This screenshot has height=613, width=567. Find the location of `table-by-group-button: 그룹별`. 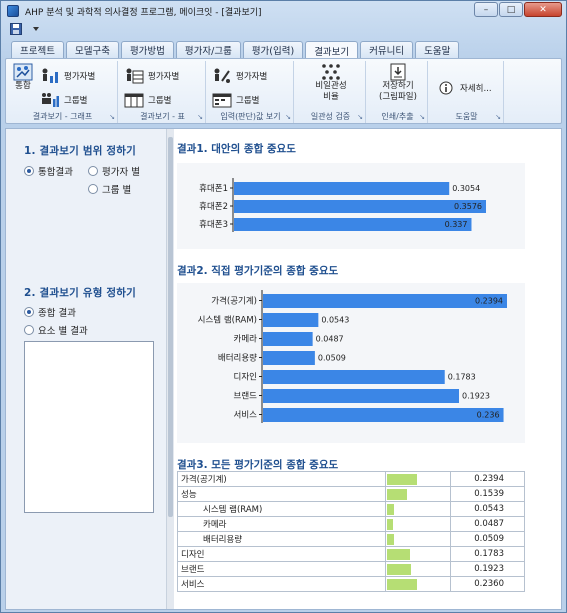

table-by-group-button: 그룹별 is located at coordinates (147, 100).